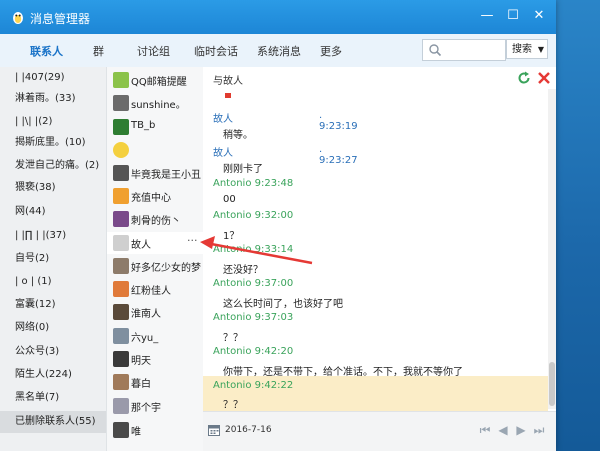  I want to click on delete-icon, so click(544, 78).